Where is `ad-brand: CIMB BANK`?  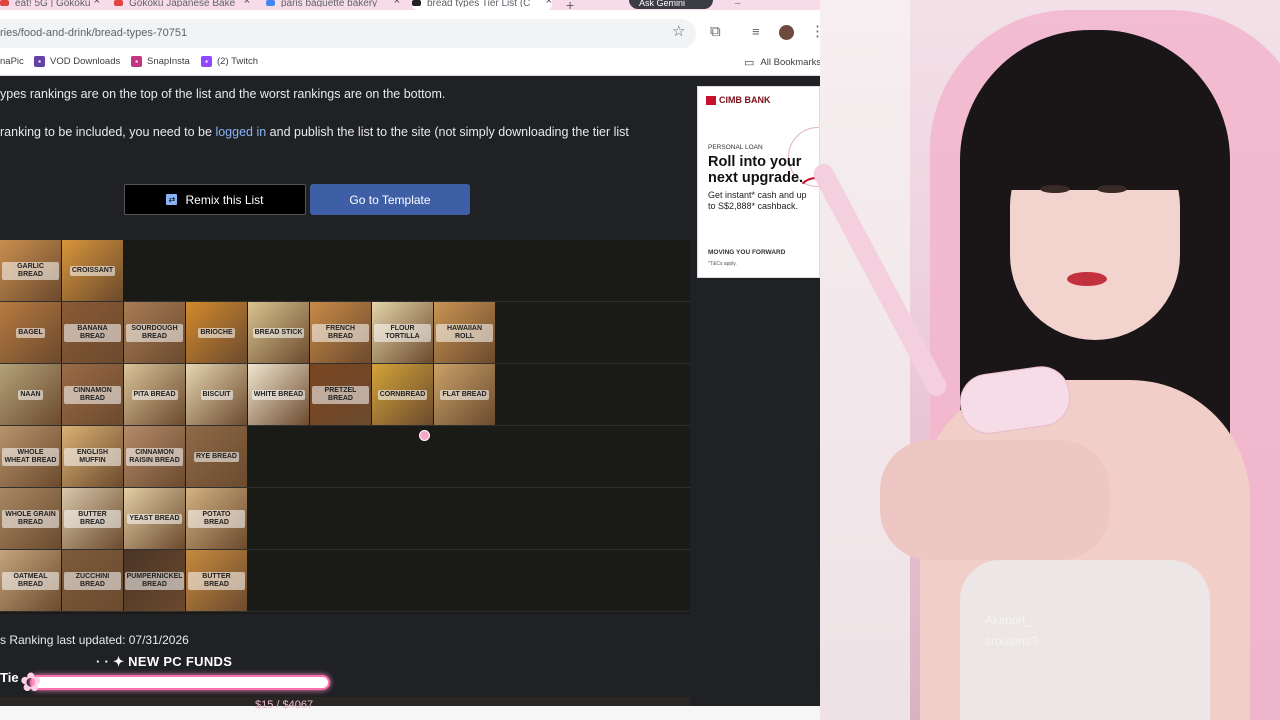 ad-brand: CIMB BANK is located at coordinates (745, 100).